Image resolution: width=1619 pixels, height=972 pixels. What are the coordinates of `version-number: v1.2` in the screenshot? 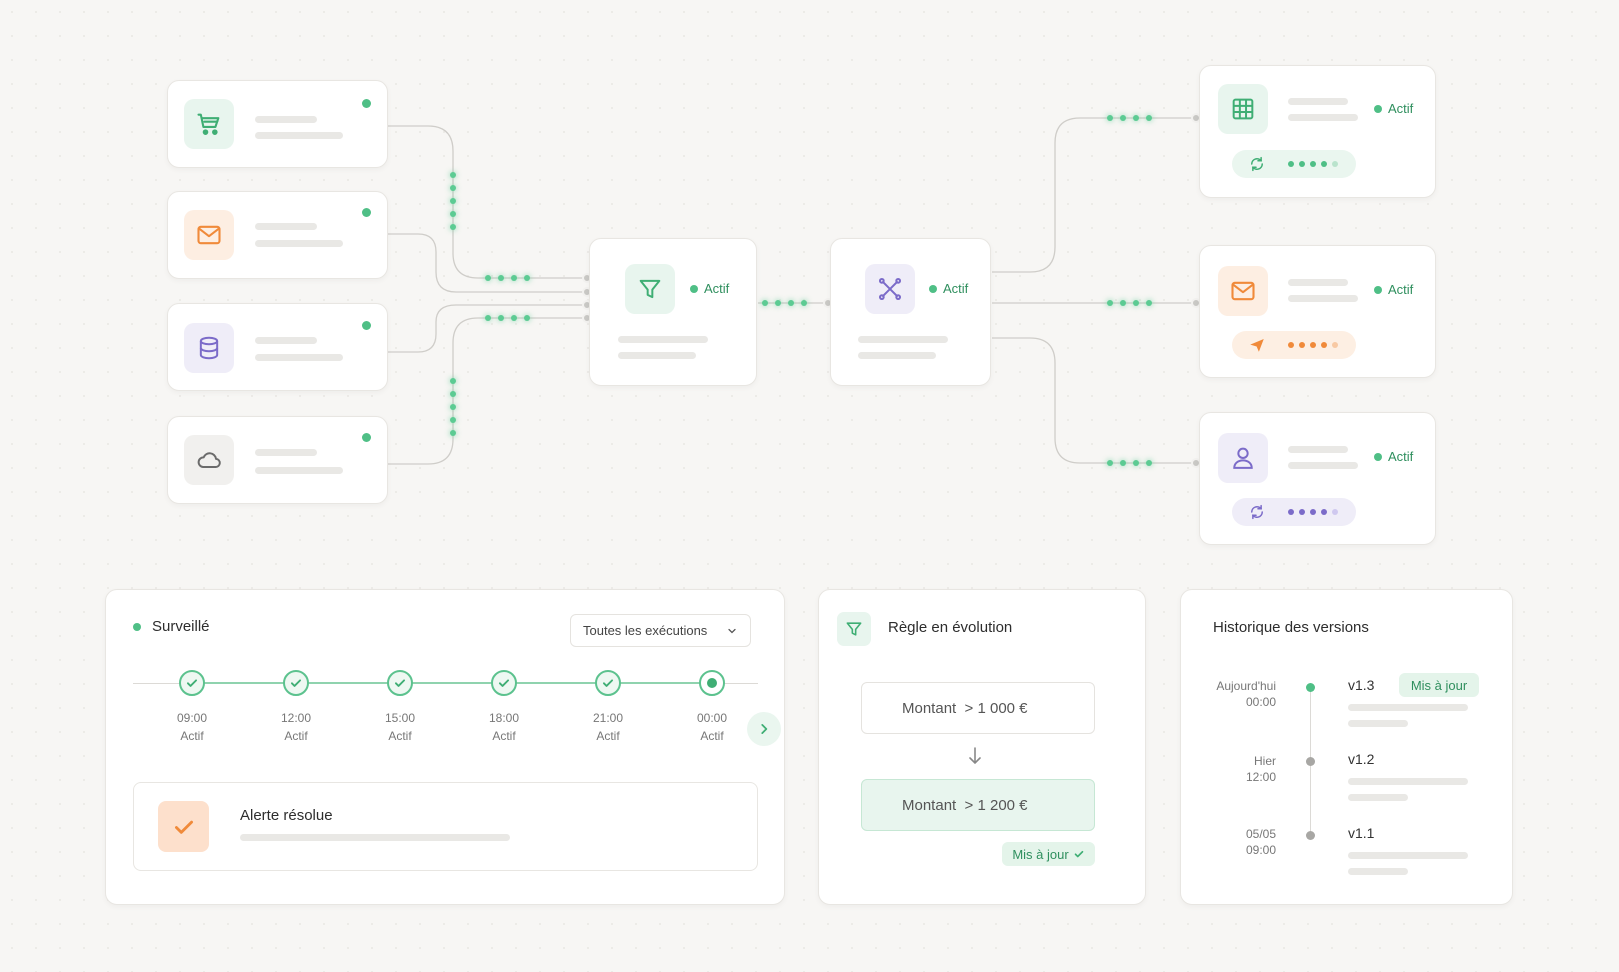 It's located at (1361, 759).